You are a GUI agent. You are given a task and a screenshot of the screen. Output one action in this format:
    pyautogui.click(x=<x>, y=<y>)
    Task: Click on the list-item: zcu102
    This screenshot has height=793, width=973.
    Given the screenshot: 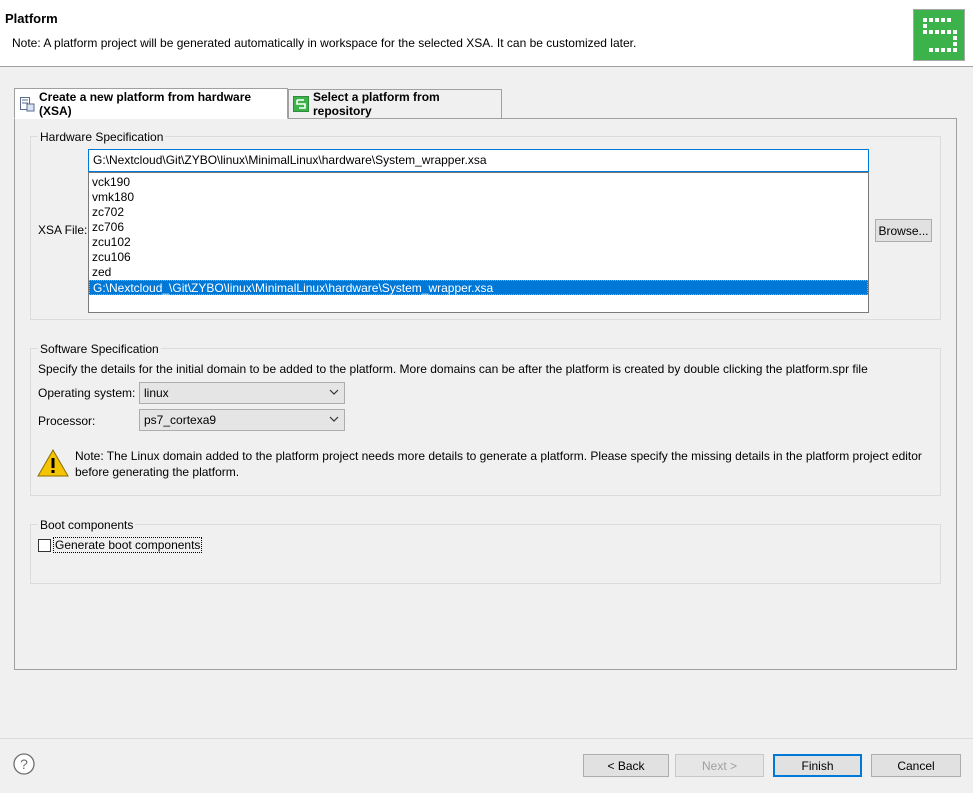 What is the action you would take?
    pyautogui.click(x=478, y=242)
    